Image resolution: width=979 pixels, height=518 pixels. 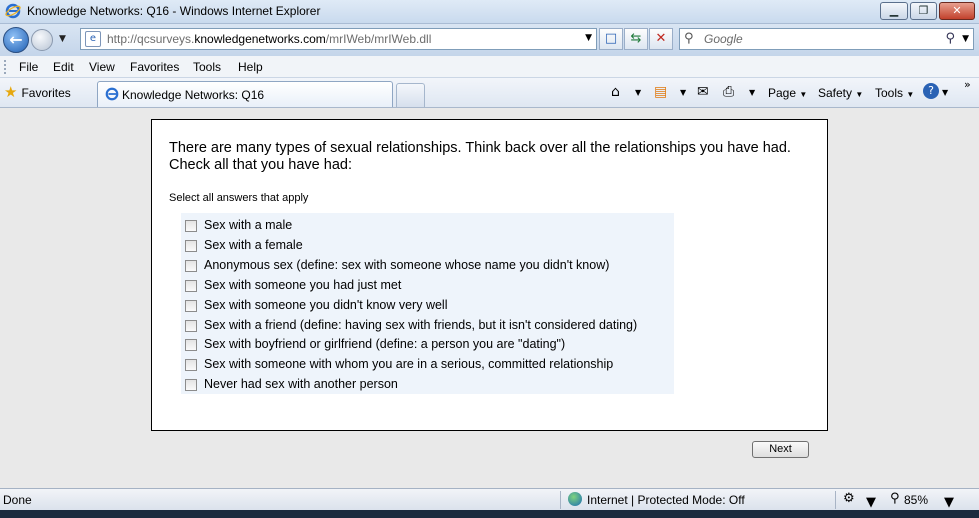 I want to click on zoom-dropdown-icon: ▼, so click(x=949, y=502).